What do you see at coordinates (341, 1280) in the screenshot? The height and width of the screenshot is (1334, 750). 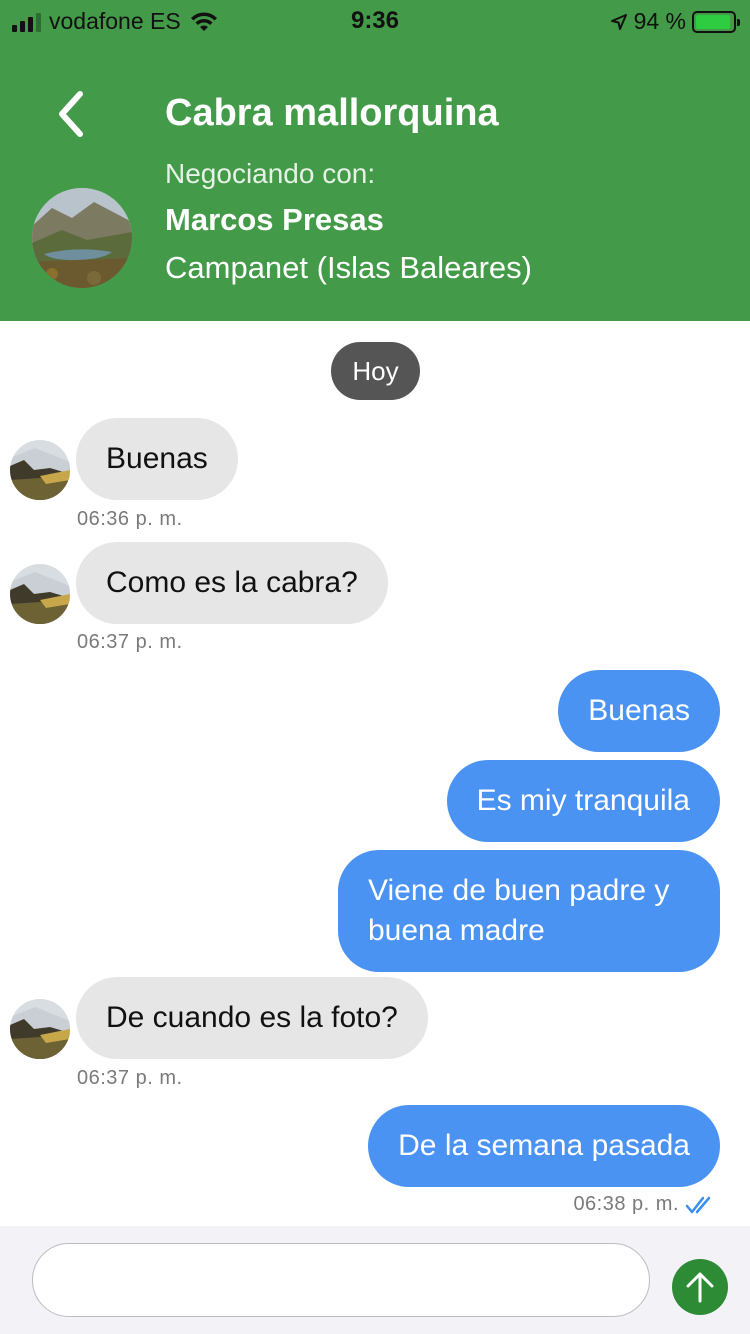 I see `message-input` at bounding box center [341, 1280].